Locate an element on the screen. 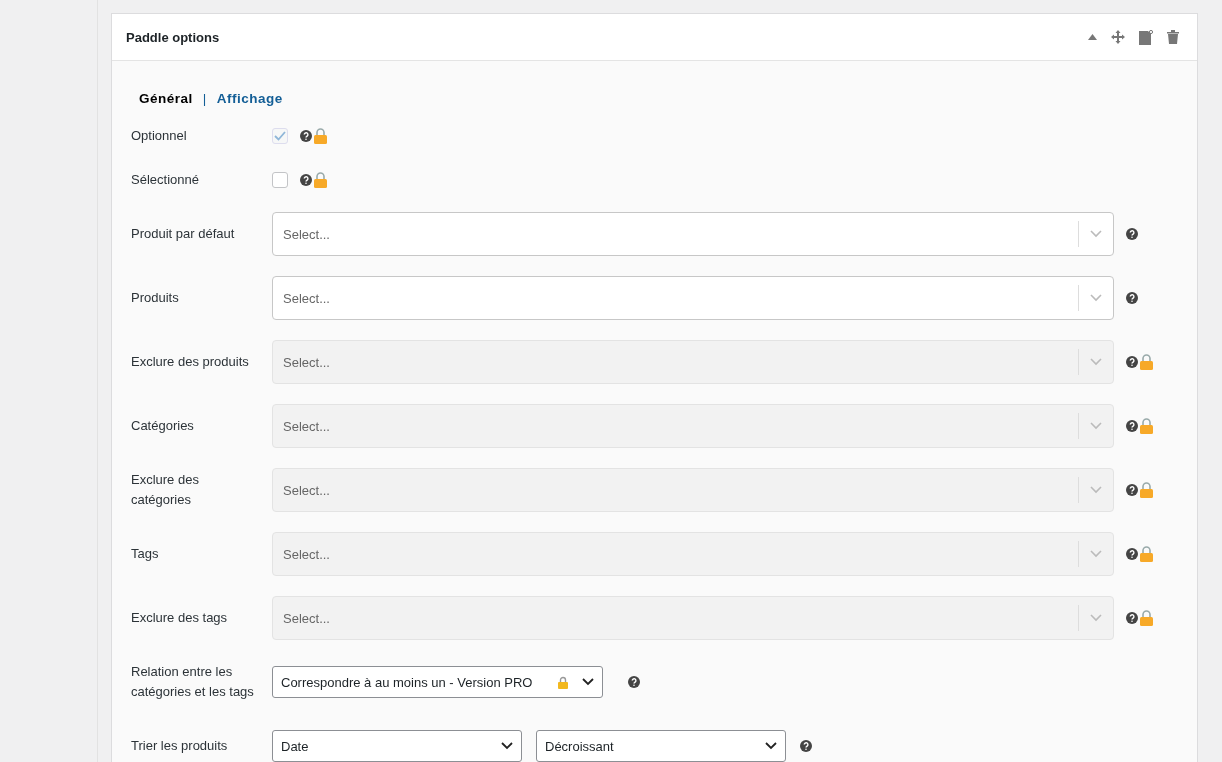 This screenshot has height=762, width=1222. field-label: Optionnel is located at coordinates (159, 136).